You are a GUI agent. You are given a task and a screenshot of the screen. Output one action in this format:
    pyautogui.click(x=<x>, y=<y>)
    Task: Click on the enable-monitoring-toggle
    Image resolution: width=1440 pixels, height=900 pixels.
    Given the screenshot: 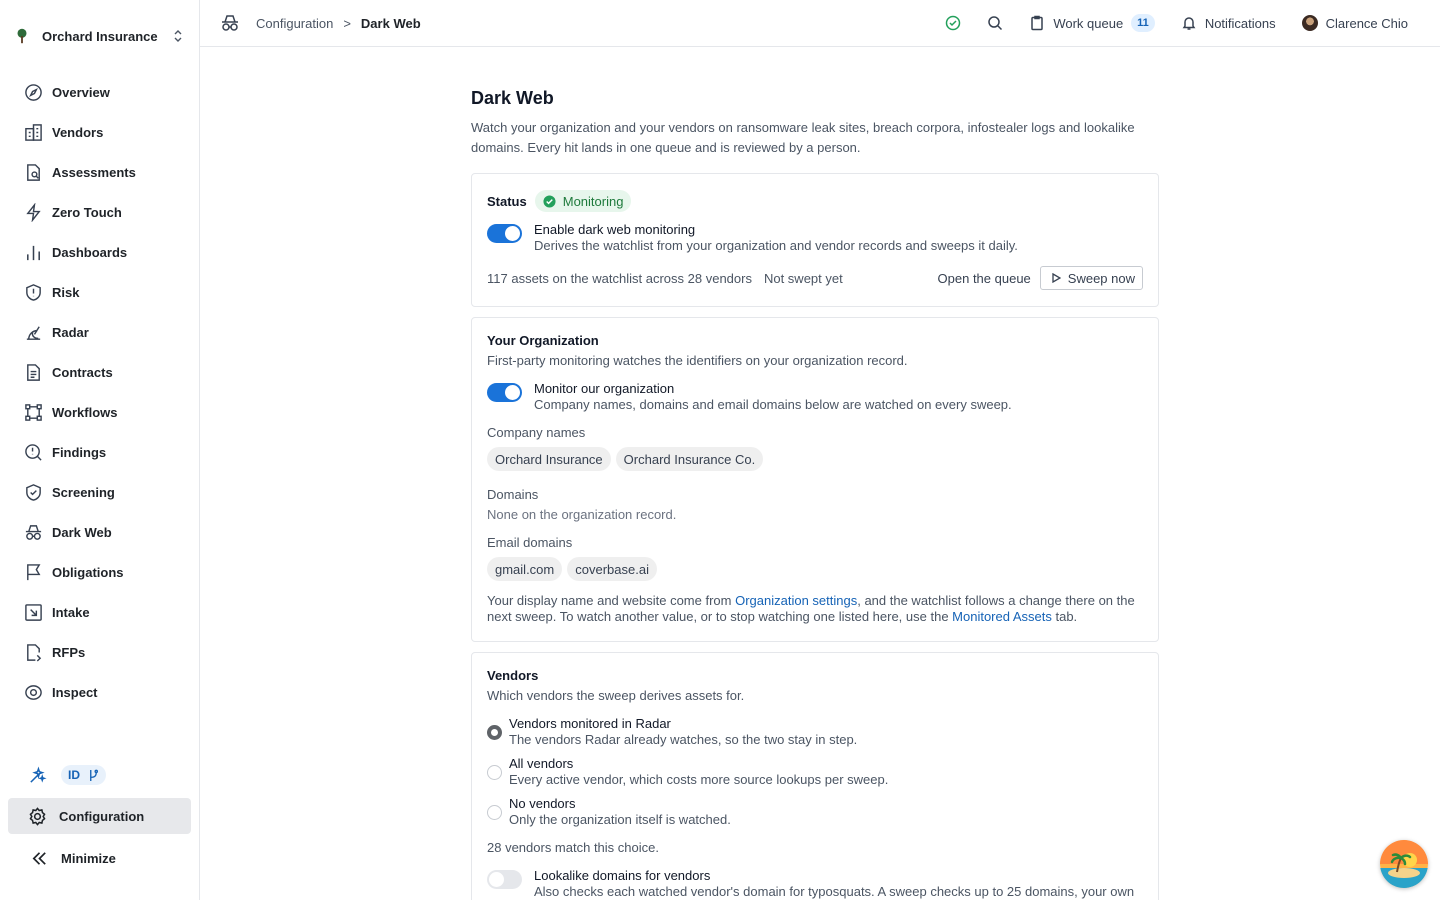 What is the action you would take?
    pyautogui.click(x=504, y=233)
    